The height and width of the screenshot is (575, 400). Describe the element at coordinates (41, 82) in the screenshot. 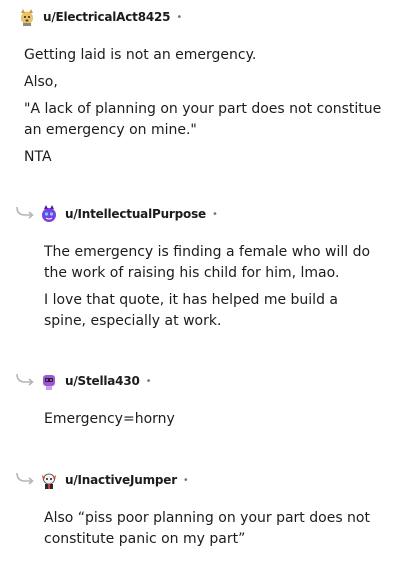

I see `comment-paragraph: Also,` at that location.